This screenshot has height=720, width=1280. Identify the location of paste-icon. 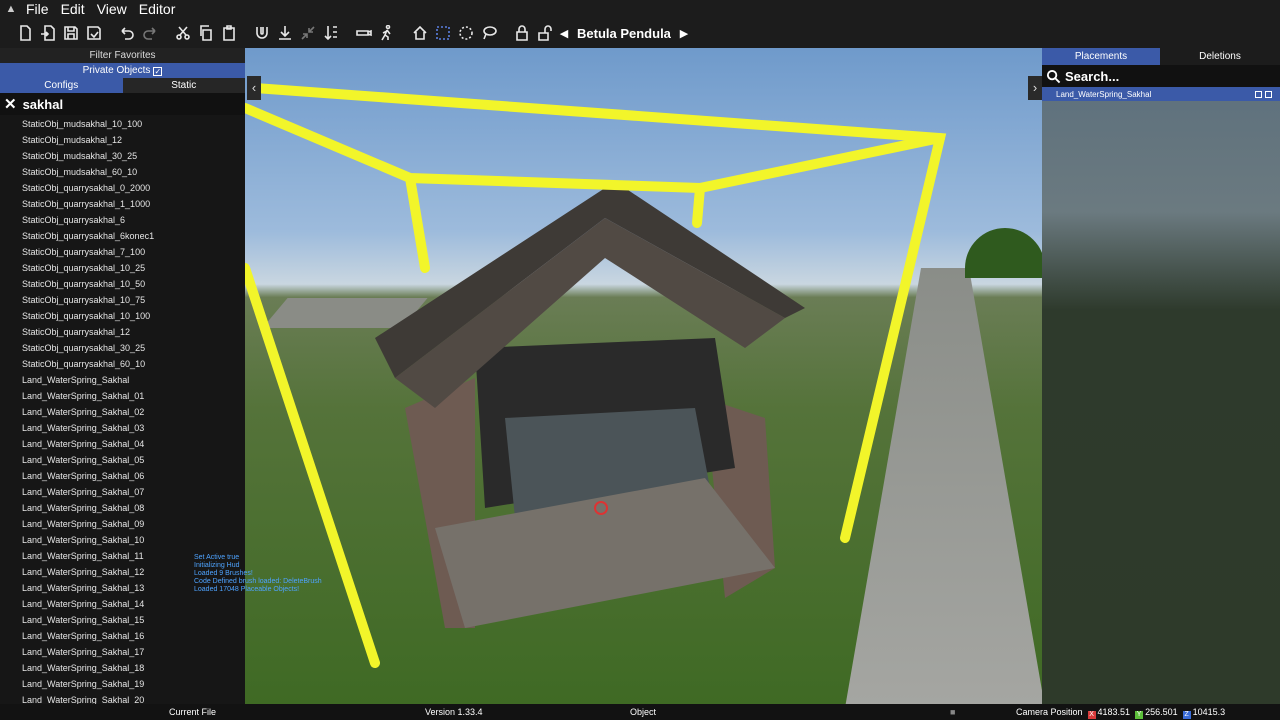
(229, 33).